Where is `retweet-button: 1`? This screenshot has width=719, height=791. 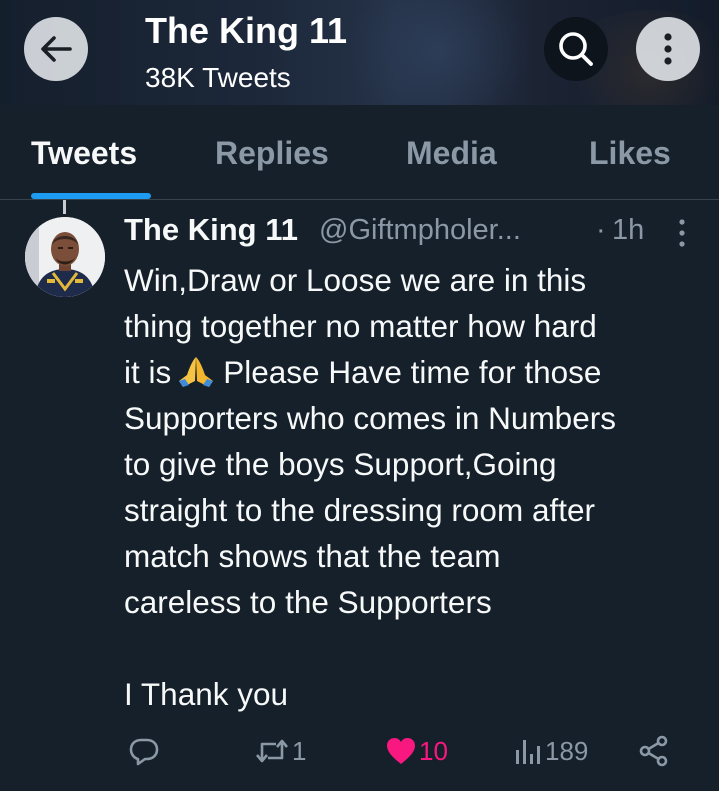
retweet-button: 1 is located at coordinates (280, 751).